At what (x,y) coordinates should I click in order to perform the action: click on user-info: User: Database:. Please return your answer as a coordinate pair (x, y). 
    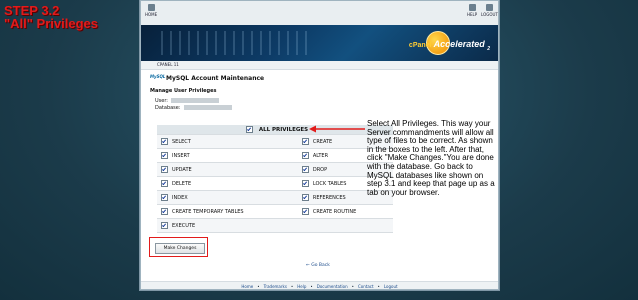
    Looking at the image, I should click on (193, 105).